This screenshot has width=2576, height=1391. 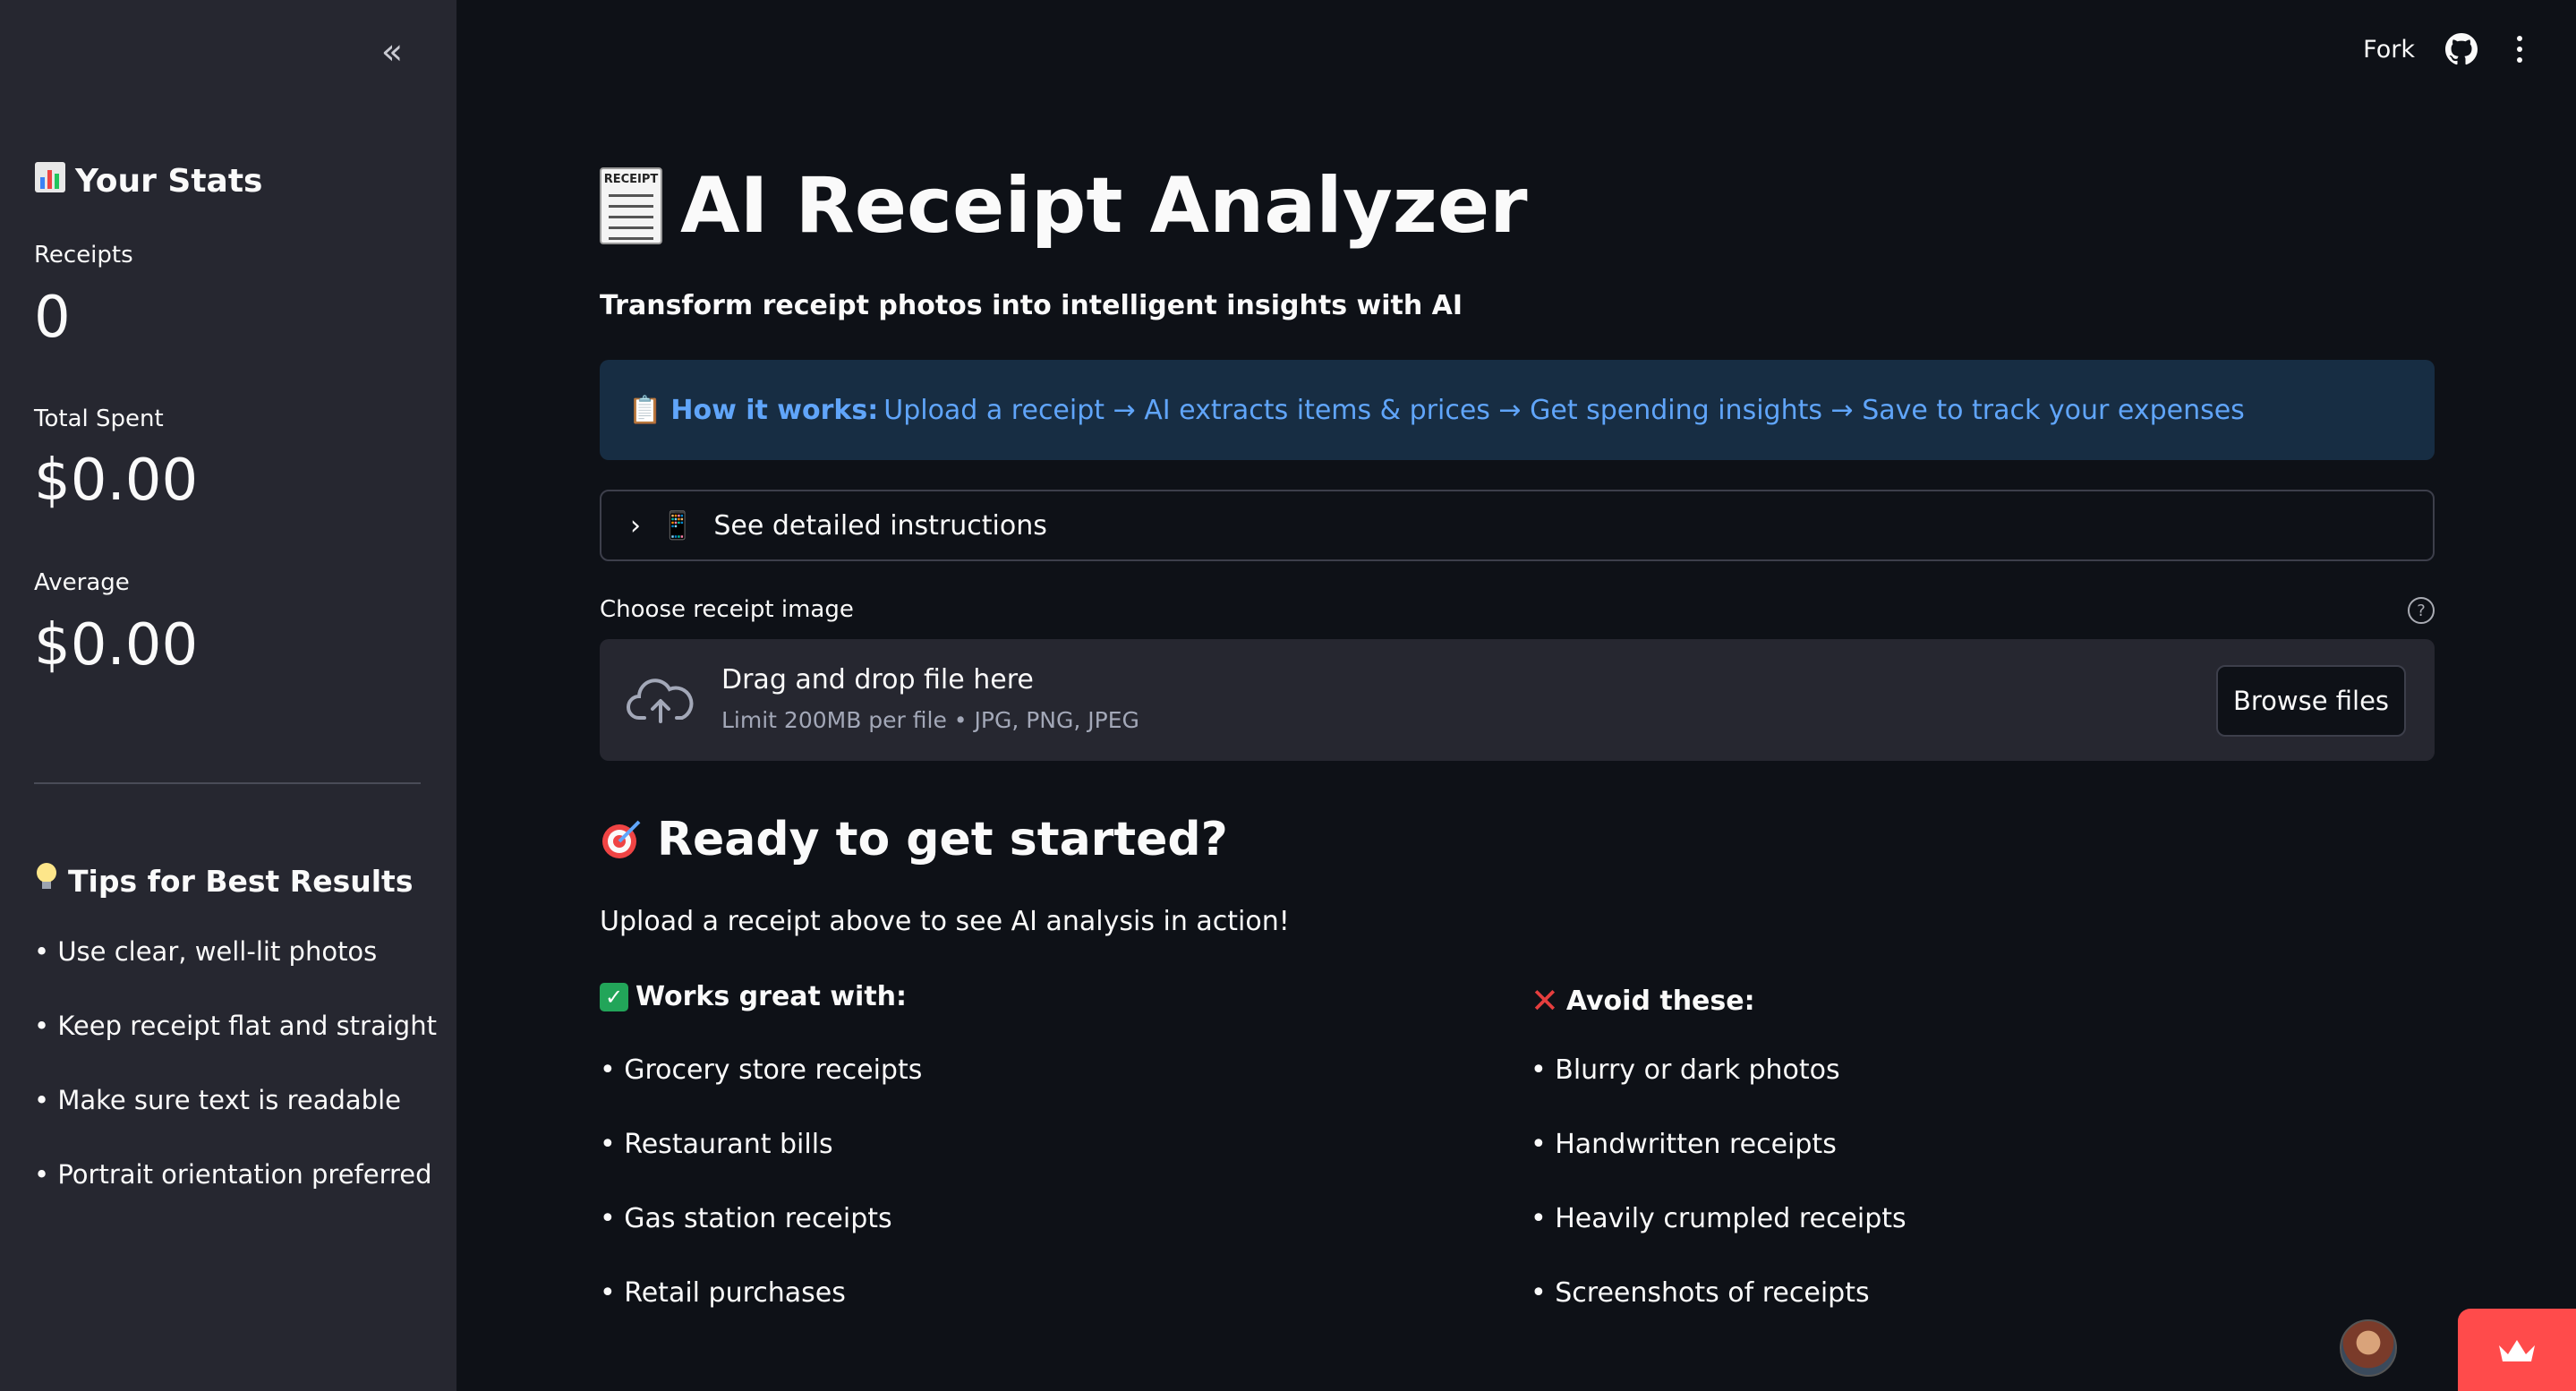 I want to click on list-item: • Retail purchases, so click(x=723, y=1293).